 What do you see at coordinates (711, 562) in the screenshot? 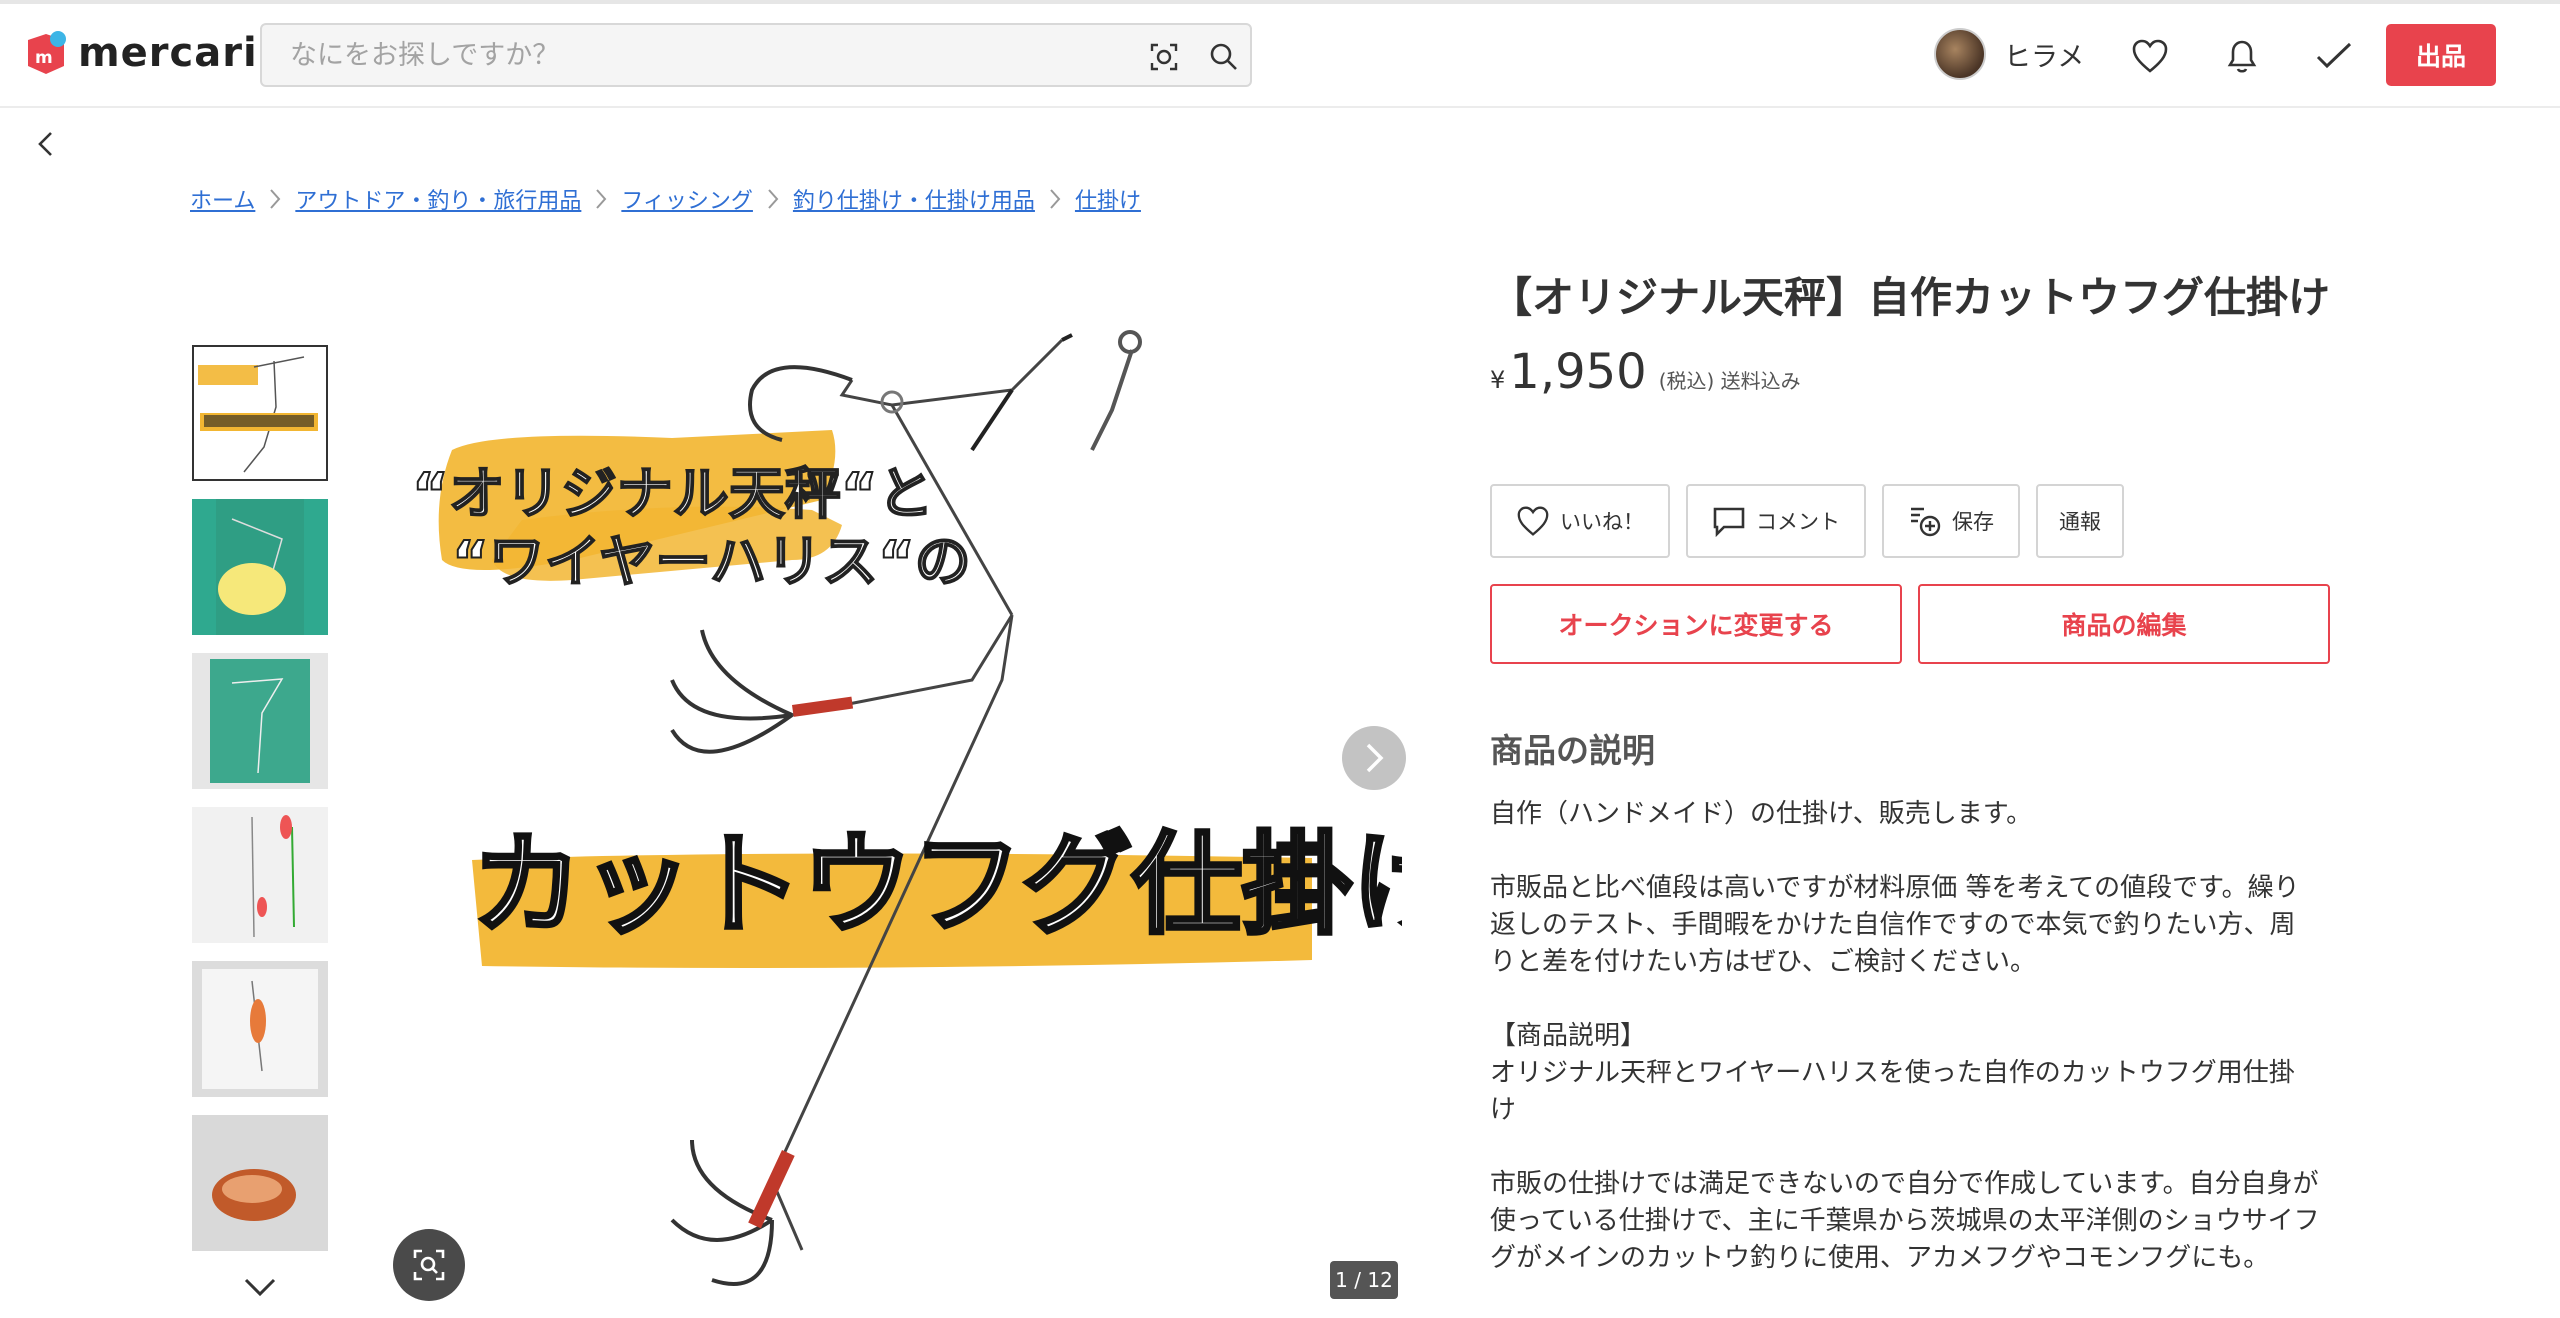
I see `overlay-caption-line2: “ワイヤーハリス“の` at bounding box center [711, 562].